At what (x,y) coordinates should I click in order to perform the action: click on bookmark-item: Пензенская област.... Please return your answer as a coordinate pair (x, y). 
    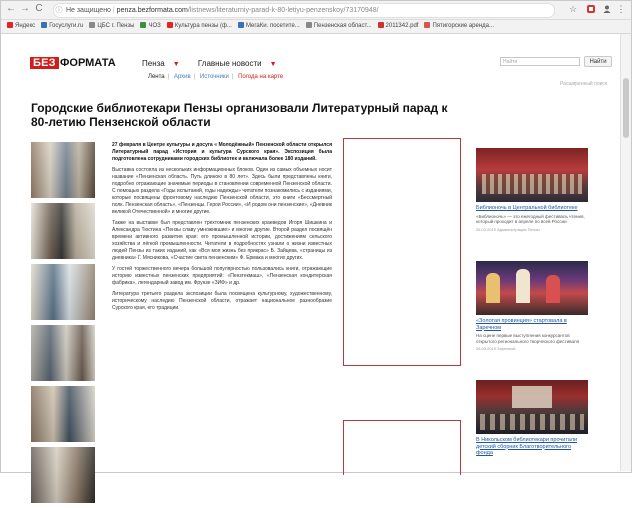
    Looking at the image, I should click on (338, 26).